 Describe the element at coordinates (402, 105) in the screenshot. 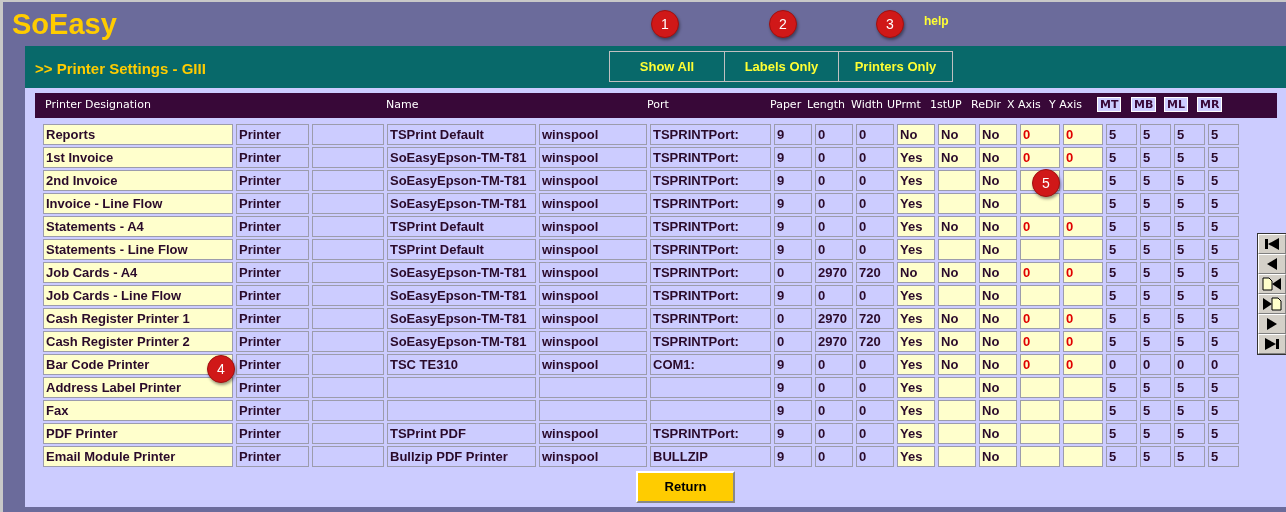

I see `column-header: Name` at that location.